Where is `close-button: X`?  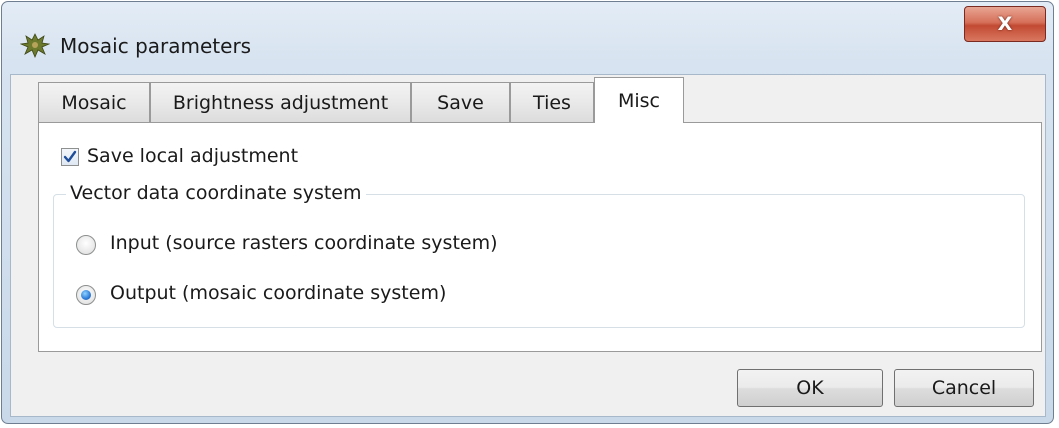 close-button: X is located at coordinates (1005, 24).